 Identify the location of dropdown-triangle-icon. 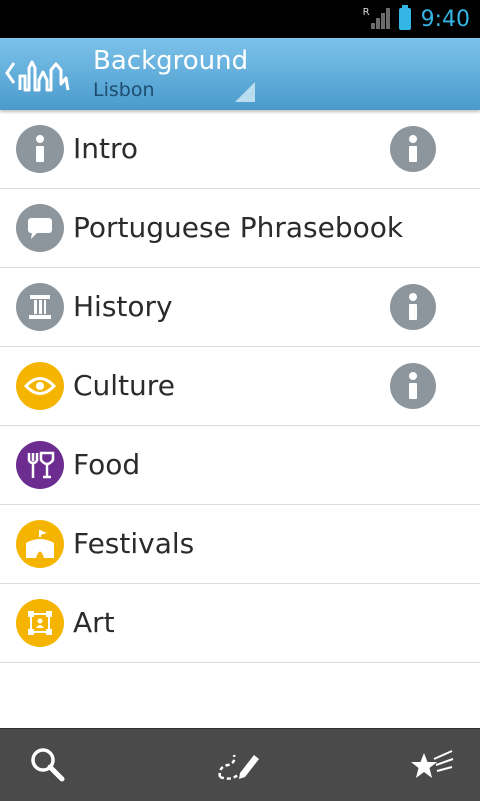
(245, 92).